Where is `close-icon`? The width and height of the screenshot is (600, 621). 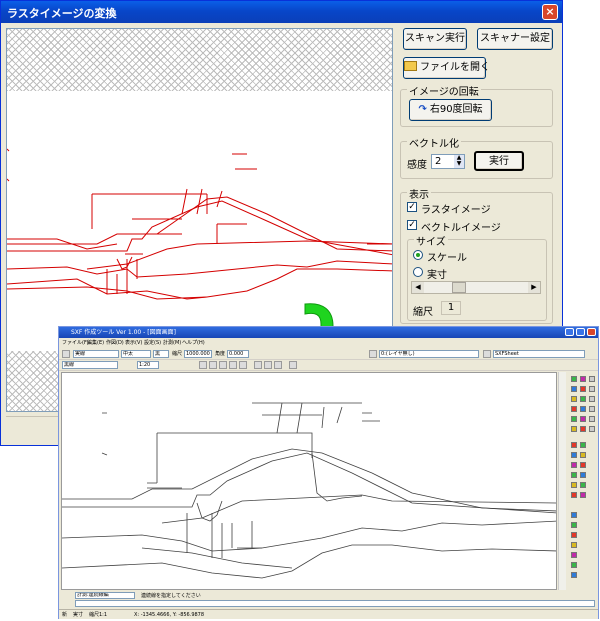 close-icon is located at coordinates (591, 332).